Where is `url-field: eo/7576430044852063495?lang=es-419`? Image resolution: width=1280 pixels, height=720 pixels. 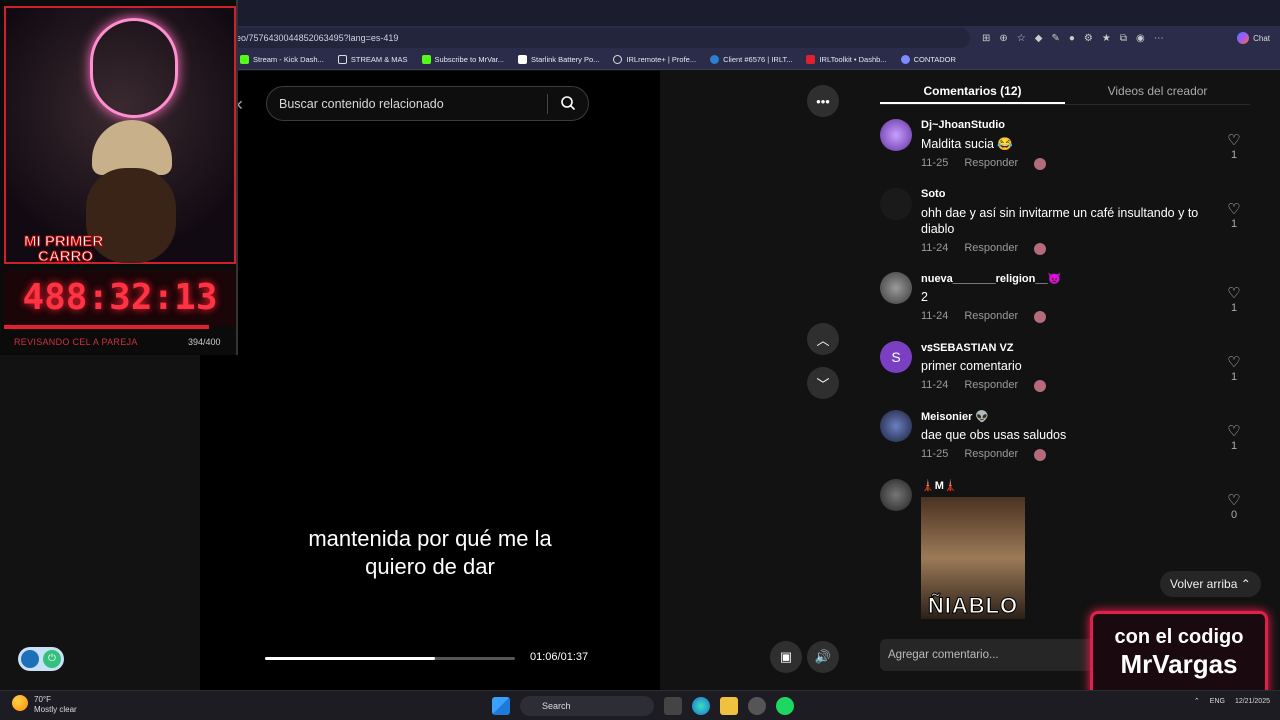 url-field: eo/7576430044852063495?lang=es-419 is located at coordinates (600, 38).